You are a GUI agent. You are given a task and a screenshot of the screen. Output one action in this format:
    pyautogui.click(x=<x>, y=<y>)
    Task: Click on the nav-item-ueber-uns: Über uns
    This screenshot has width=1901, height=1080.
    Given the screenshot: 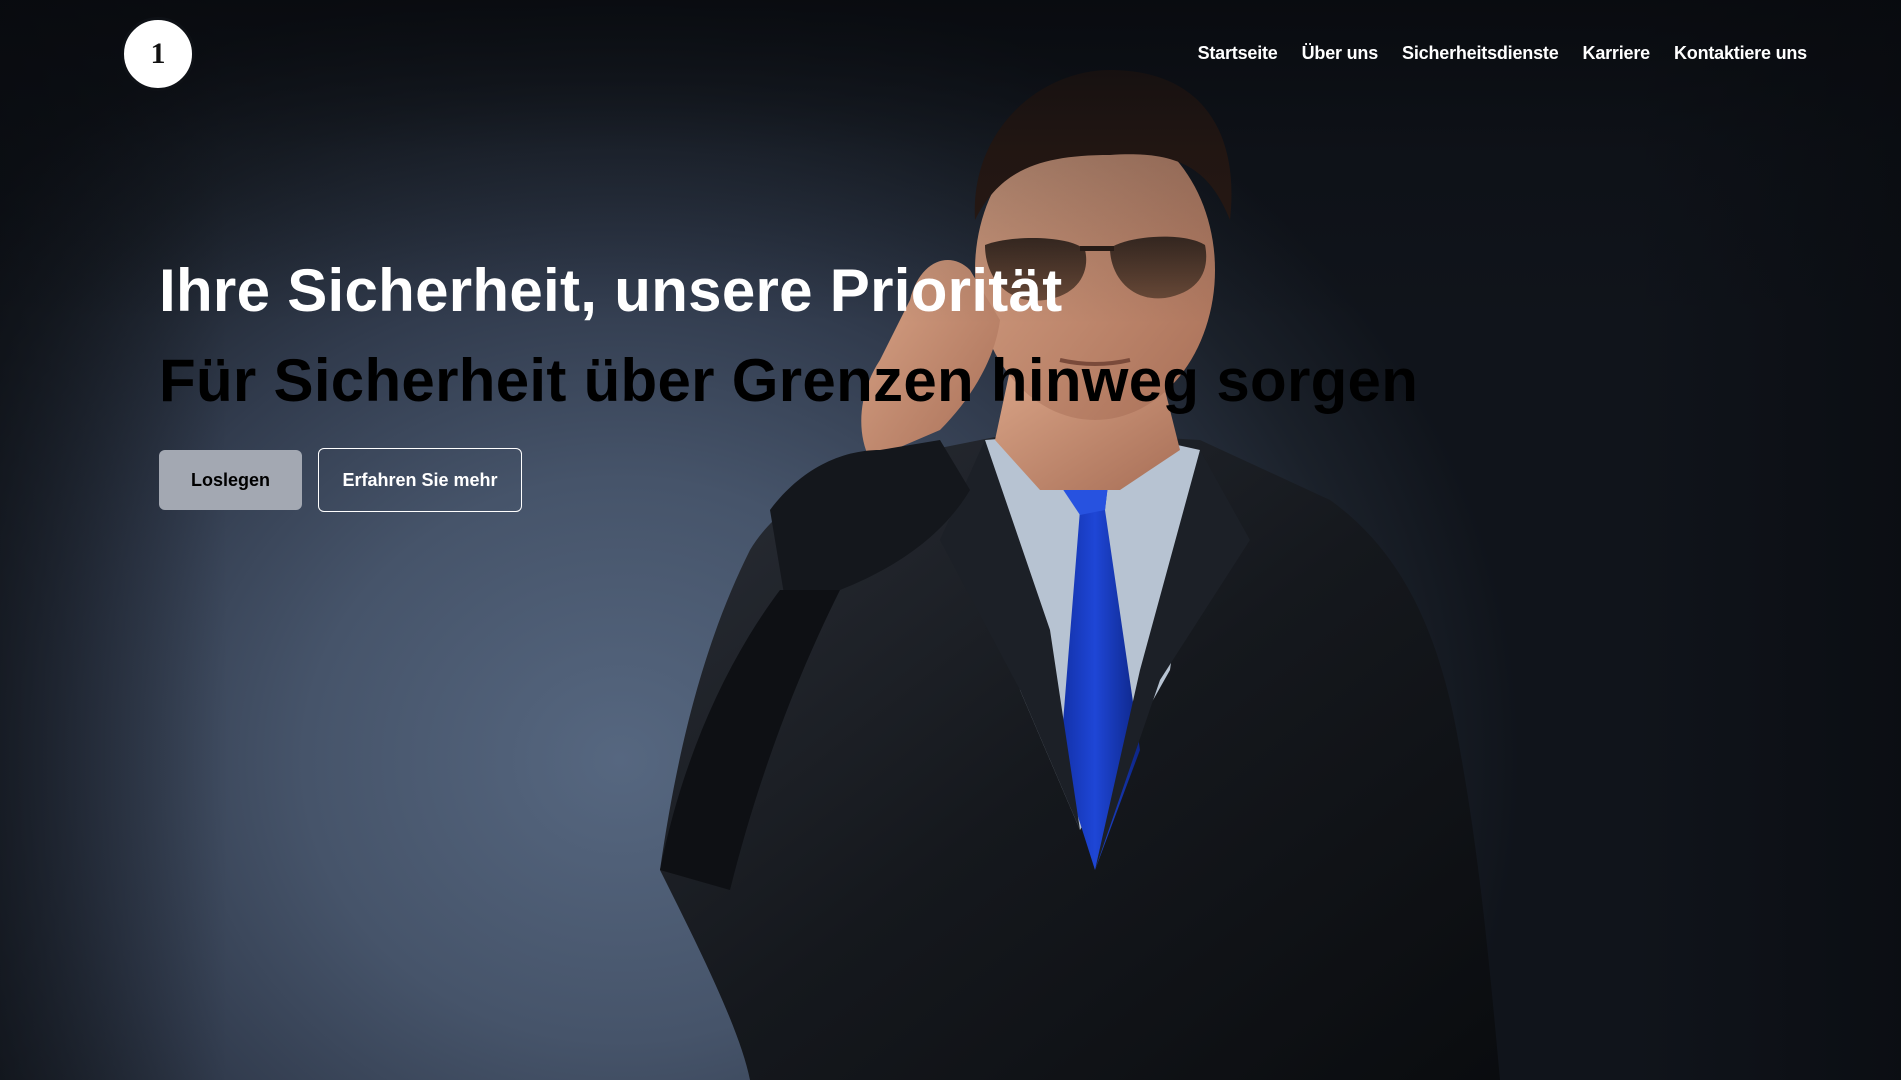 What is the action you would take?
    pyautogui.click(x=1340, y=53)
    